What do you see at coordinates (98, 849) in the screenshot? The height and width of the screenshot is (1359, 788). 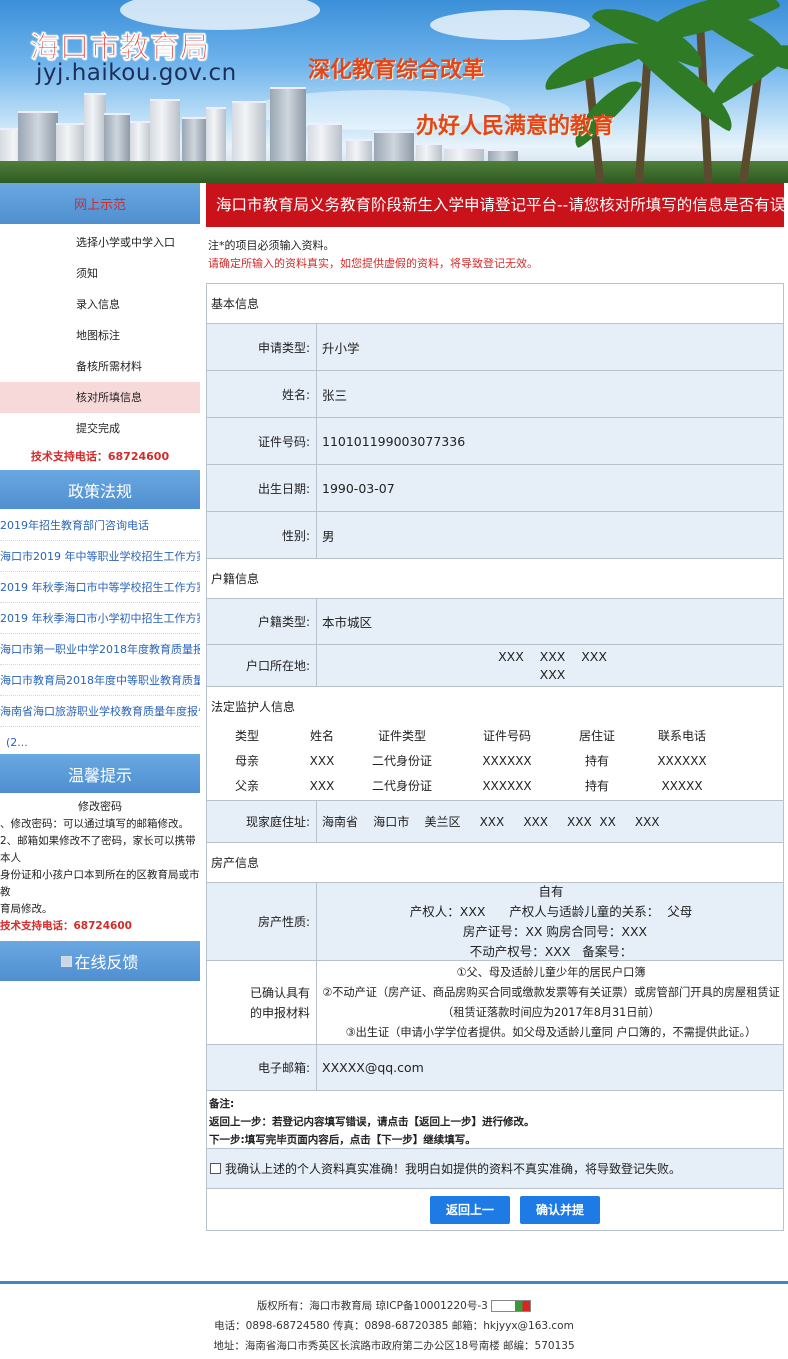 I see `tip-line: 2、邮箱如果修改不了密码，家长可以携带本人` at bounding box center [98, 849].